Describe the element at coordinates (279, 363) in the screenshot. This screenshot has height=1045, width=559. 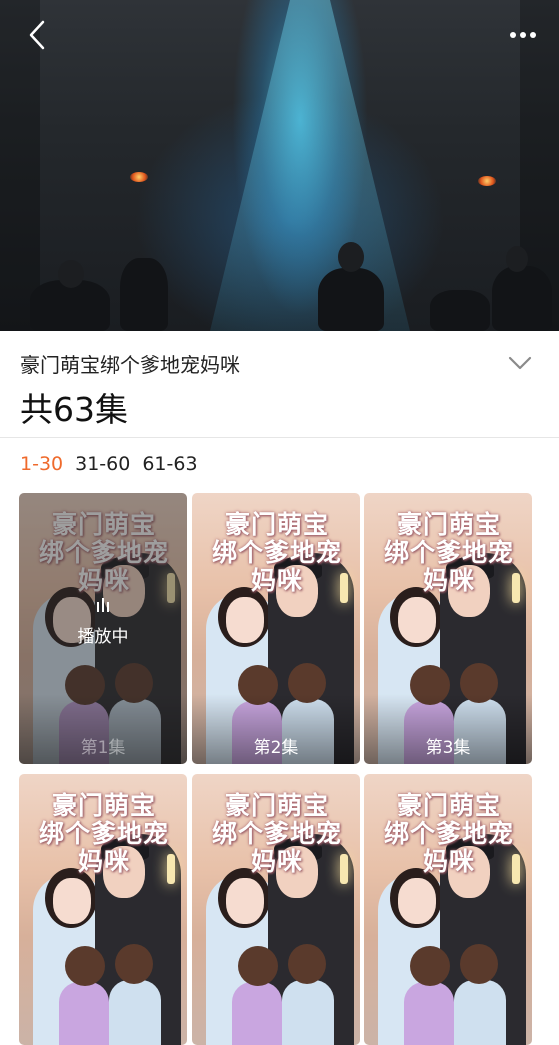
I see `drama-title-row: 豪门萌宝绑个爹地宠妈咪` at that location.